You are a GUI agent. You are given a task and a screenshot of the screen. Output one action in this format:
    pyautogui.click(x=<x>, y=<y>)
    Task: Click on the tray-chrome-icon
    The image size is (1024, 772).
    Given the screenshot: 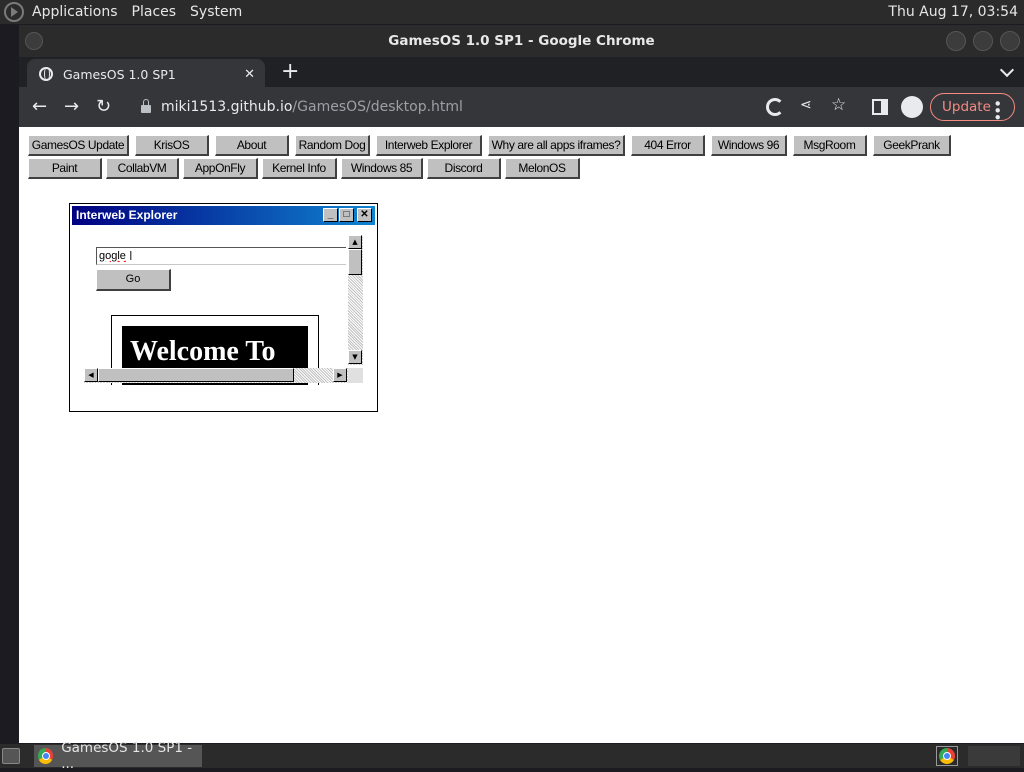 What is the action you would take?
    pyautogui.click(x=947, y=756)
    